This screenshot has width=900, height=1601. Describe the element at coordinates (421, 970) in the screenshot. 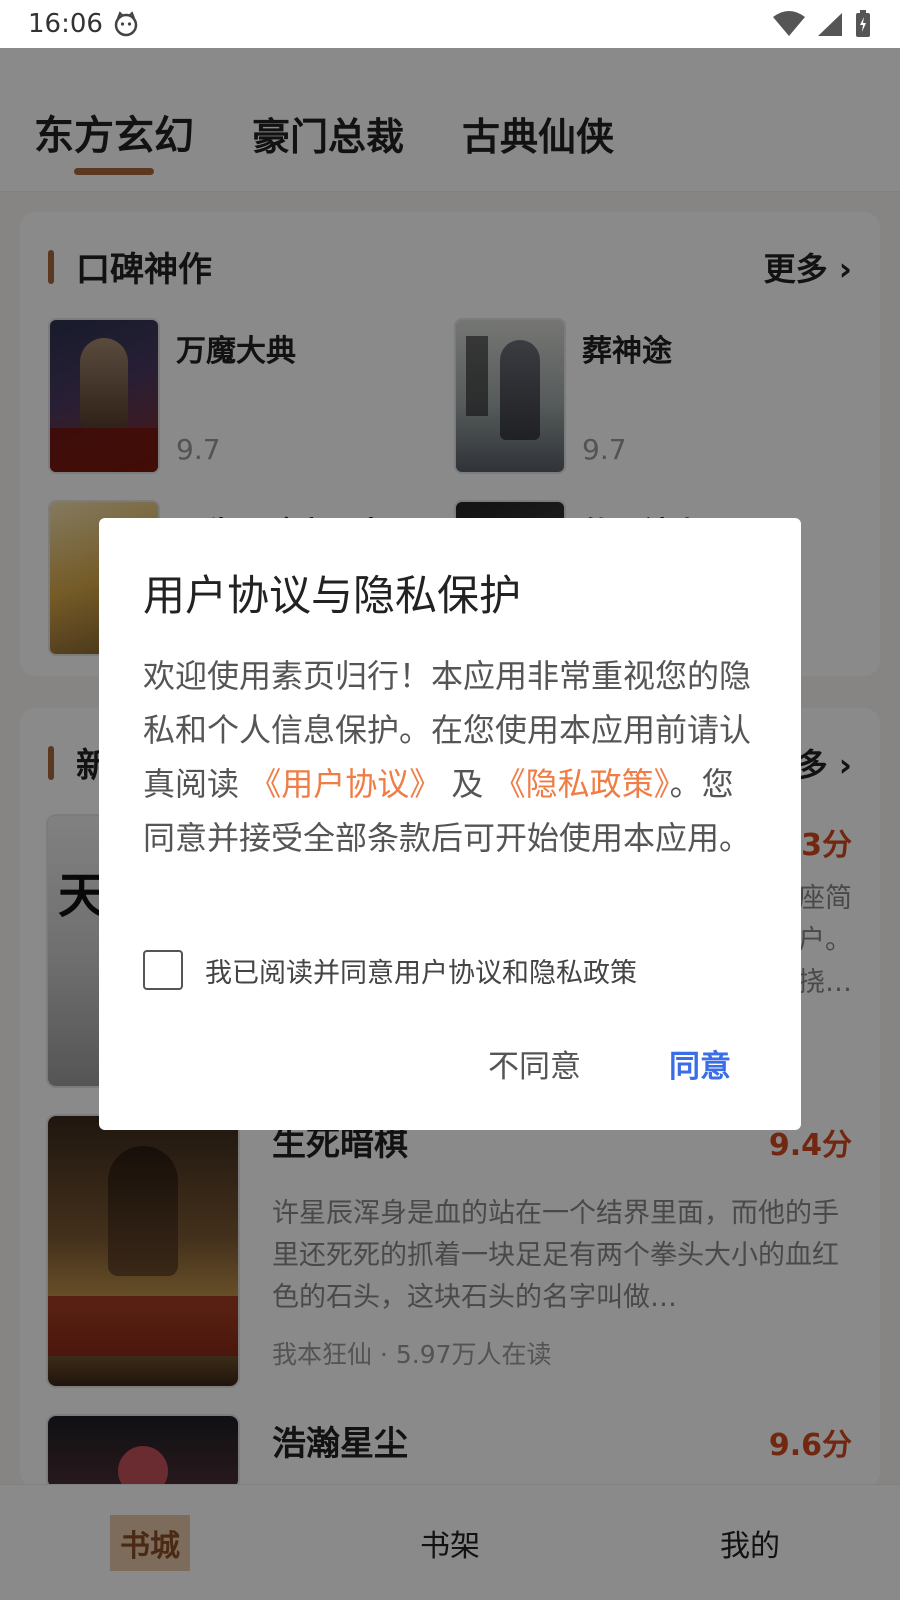

I see `checkbox-label: 我已阅读并同意用户协议和隐私政策` at that location.